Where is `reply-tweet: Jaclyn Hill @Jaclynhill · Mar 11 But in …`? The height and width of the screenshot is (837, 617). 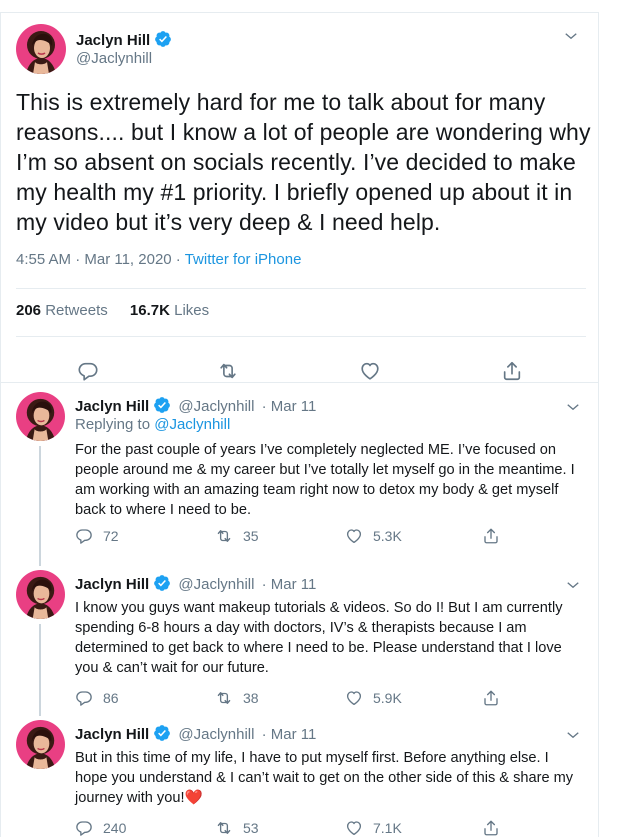 reply-tweet: Jaclyn Hill @Jaclynhill · Mar 11 But in … is located at coordinates (300, 774).